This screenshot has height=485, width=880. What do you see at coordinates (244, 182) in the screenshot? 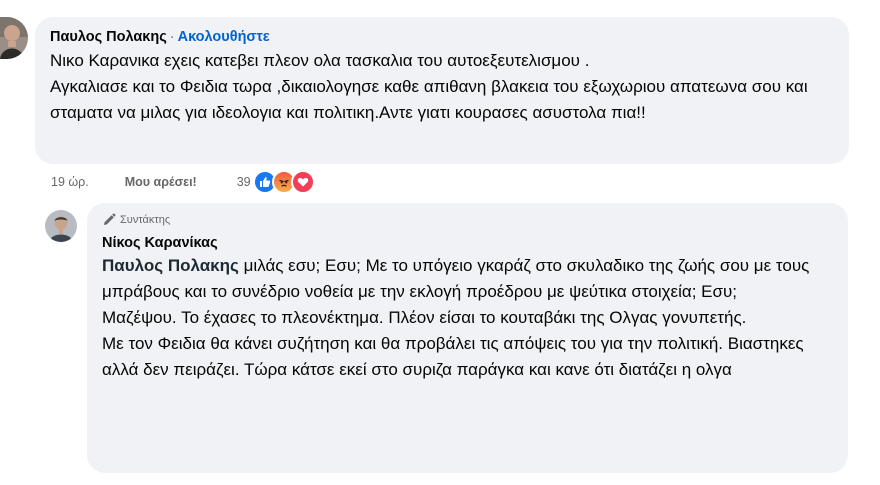
I see `reaction-count: 39` at bounding box center [244, 182].